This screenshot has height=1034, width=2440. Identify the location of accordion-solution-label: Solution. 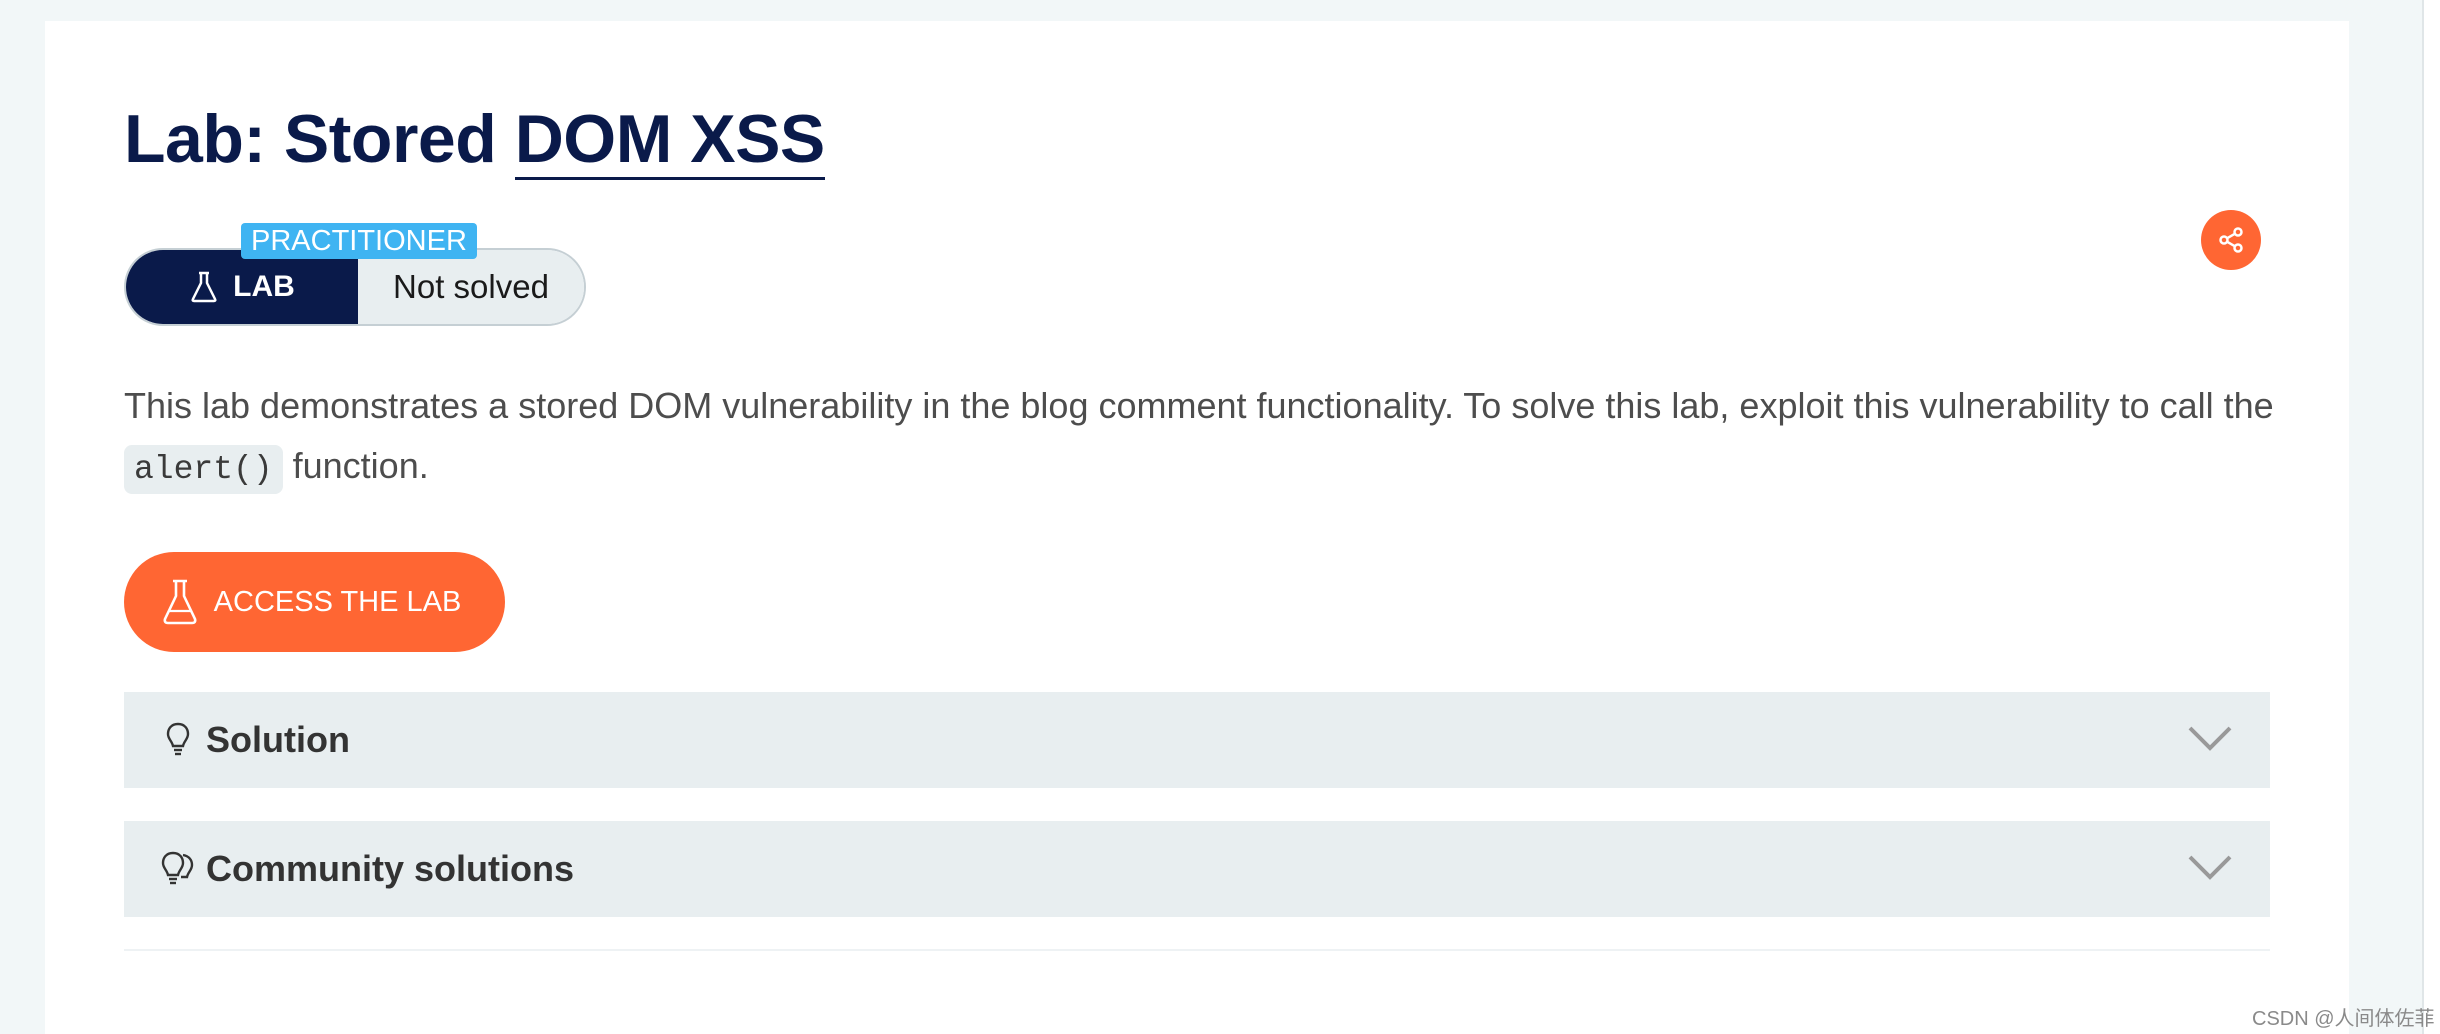
(278, 739).